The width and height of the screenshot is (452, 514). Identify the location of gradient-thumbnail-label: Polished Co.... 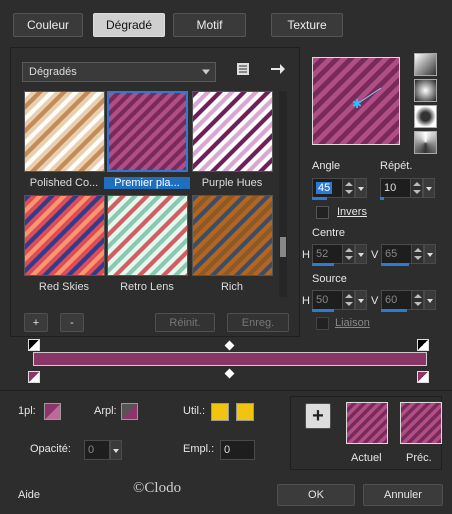
(64, 183).